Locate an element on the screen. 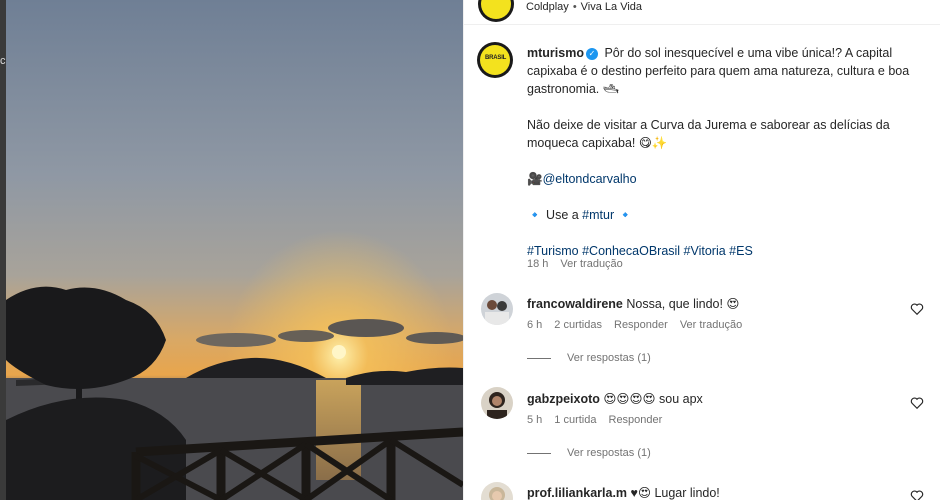 Image resolution: width=940 pixels, height=500 pixels. comment-text: 😍😍😍😍 sou apx is located at coordinates (653, 399).